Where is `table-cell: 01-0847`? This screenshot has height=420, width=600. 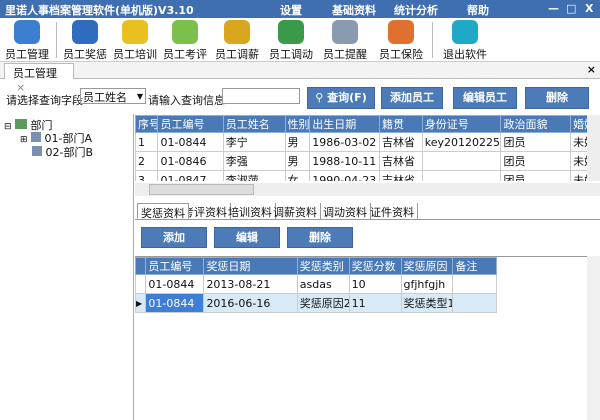 table-cell: 01-0847 is located at coordinates (190, 175).